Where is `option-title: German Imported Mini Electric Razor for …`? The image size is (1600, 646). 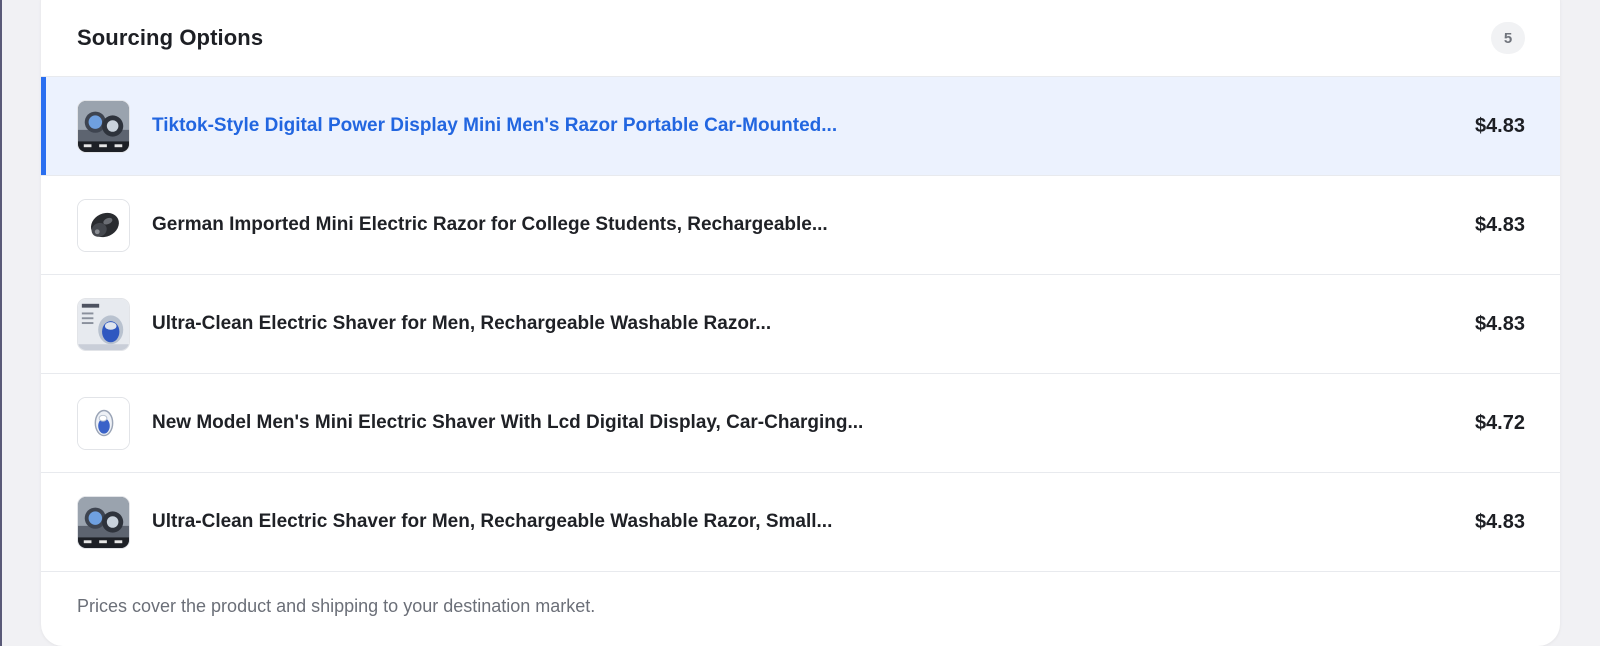
option-title: German Imported Mini Electric Razor for … is located at coordinates (490, 224).